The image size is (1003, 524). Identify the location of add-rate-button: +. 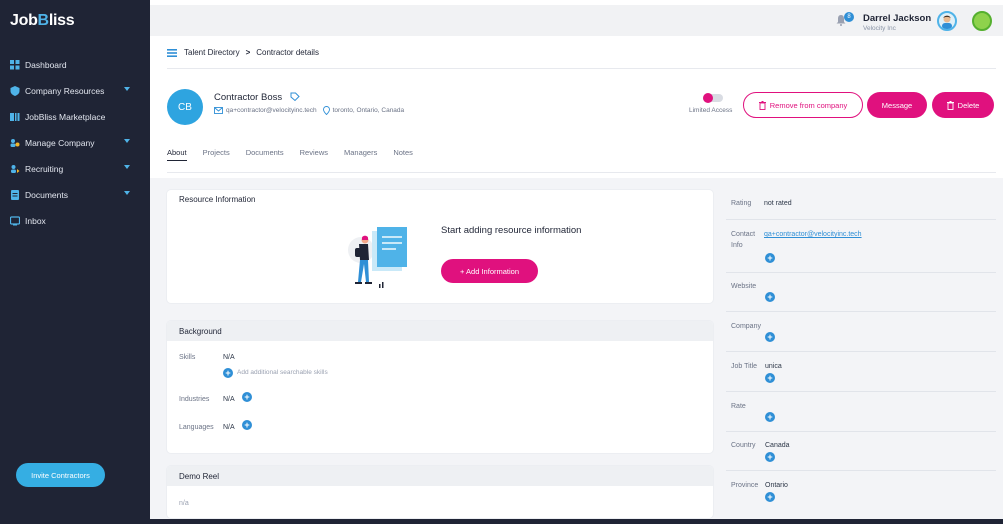
(770, 417).